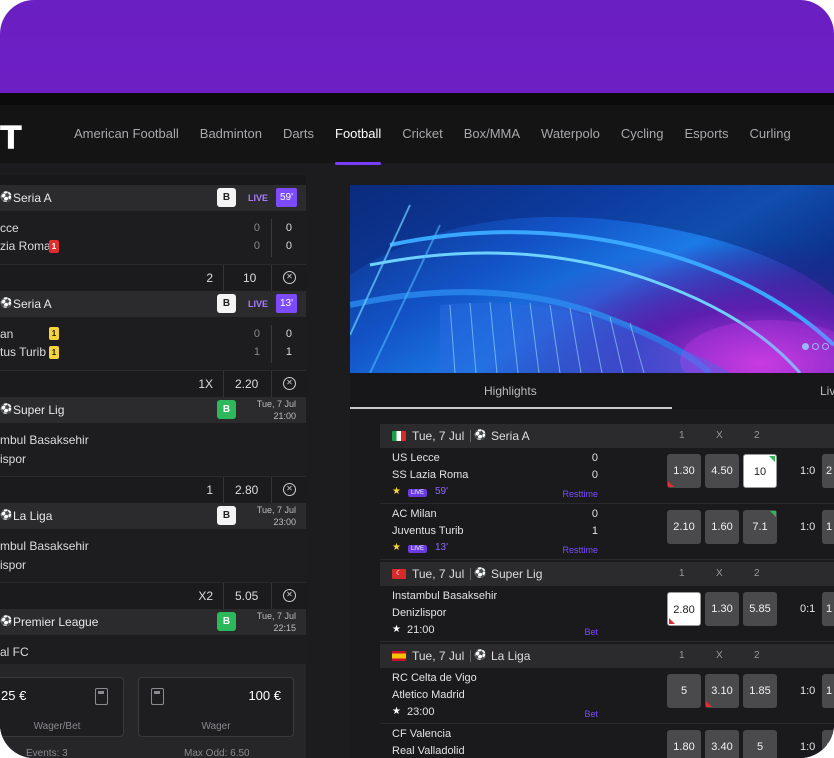 Image resolution: width=834 pixels, height=758 pixels. I want to click on odd-value: 2.80, so click(684, 610).